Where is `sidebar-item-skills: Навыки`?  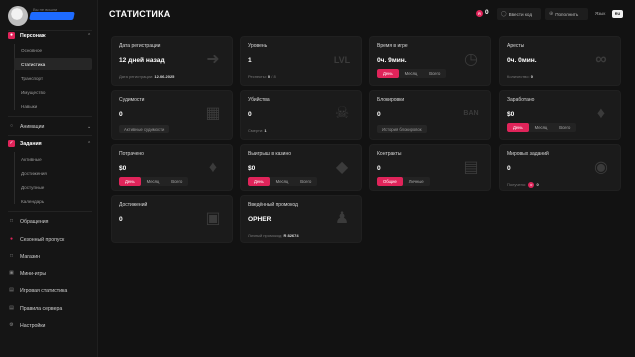
sidebar-item-skills: Навыки is located at coordinates (53, 106).